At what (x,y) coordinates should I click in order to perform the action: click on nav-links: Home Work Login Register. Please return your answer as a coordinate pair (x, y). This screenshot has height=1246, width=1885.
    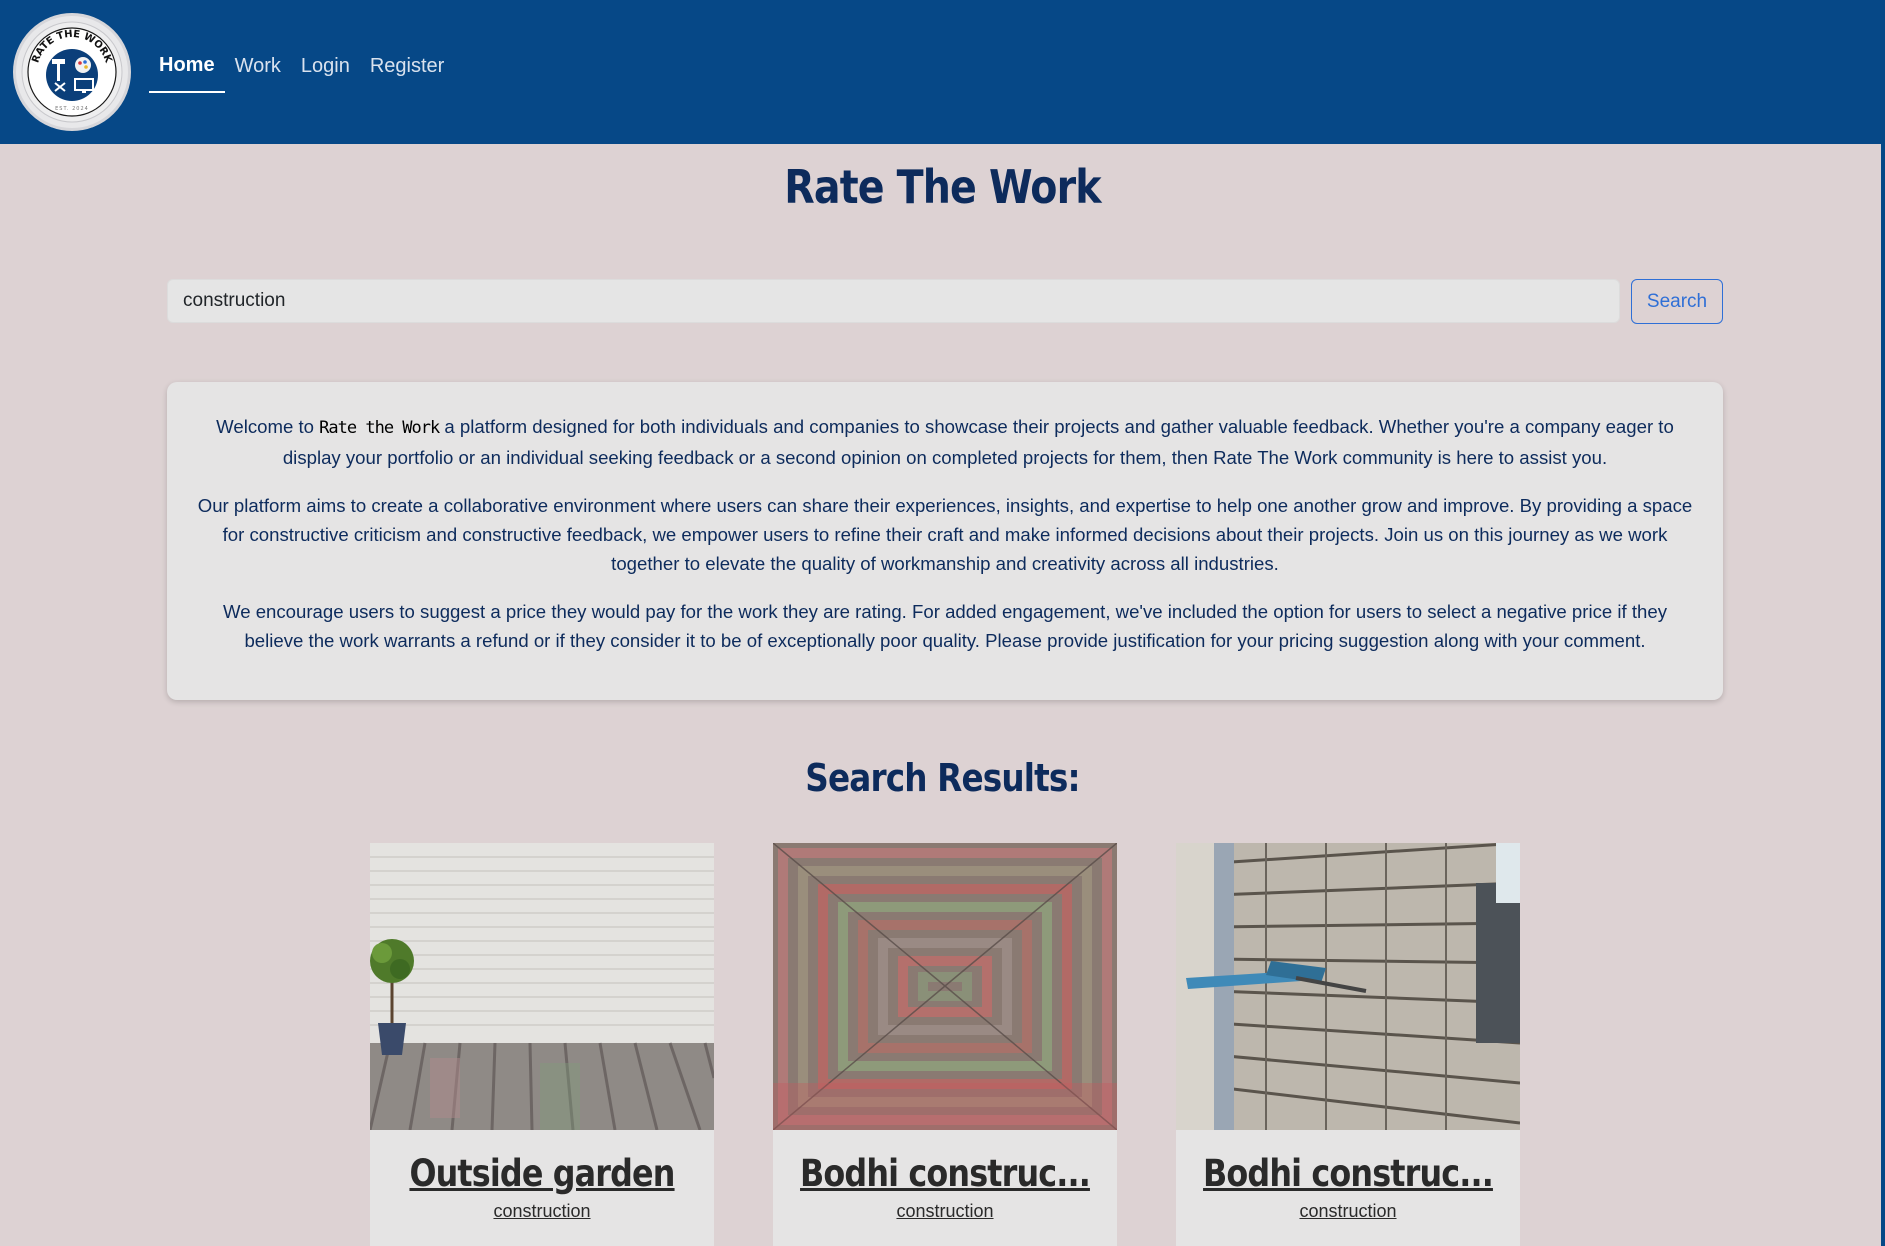
    Looking at the image, I should click on (301, 69).